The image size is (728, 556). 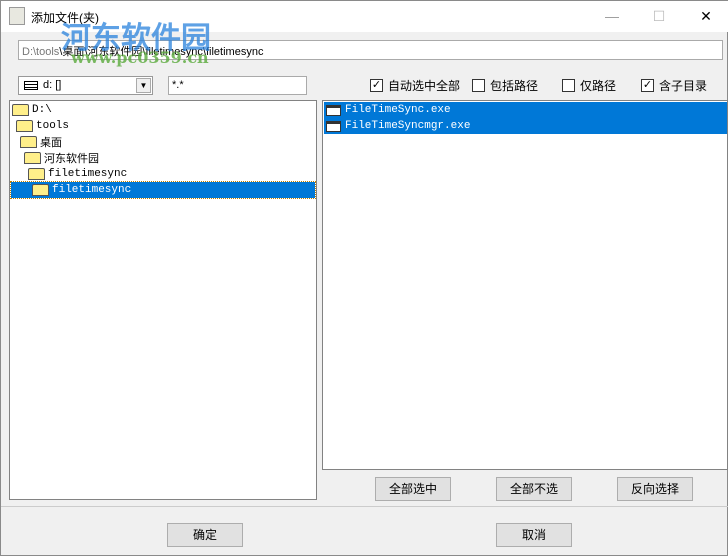 I want to click on watermark-url: www.pc0359.cn, so click(x=140, y=57).